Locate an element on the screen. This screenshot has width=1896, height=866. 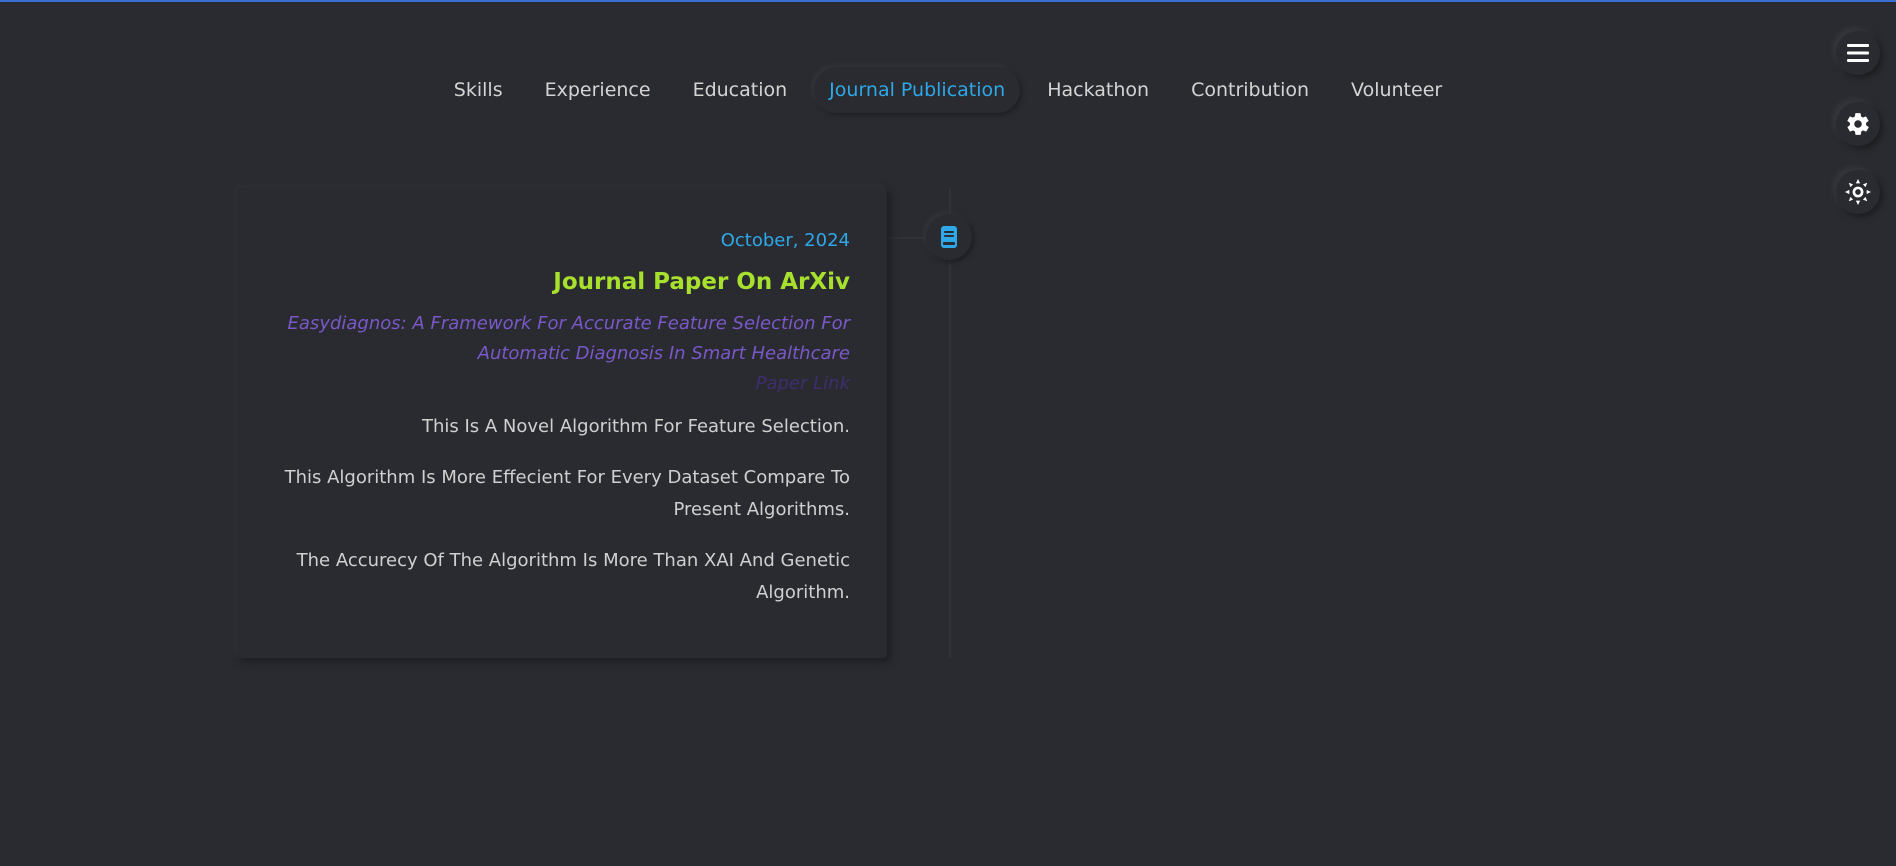
menu-button is located at coordinates (1858, 53).